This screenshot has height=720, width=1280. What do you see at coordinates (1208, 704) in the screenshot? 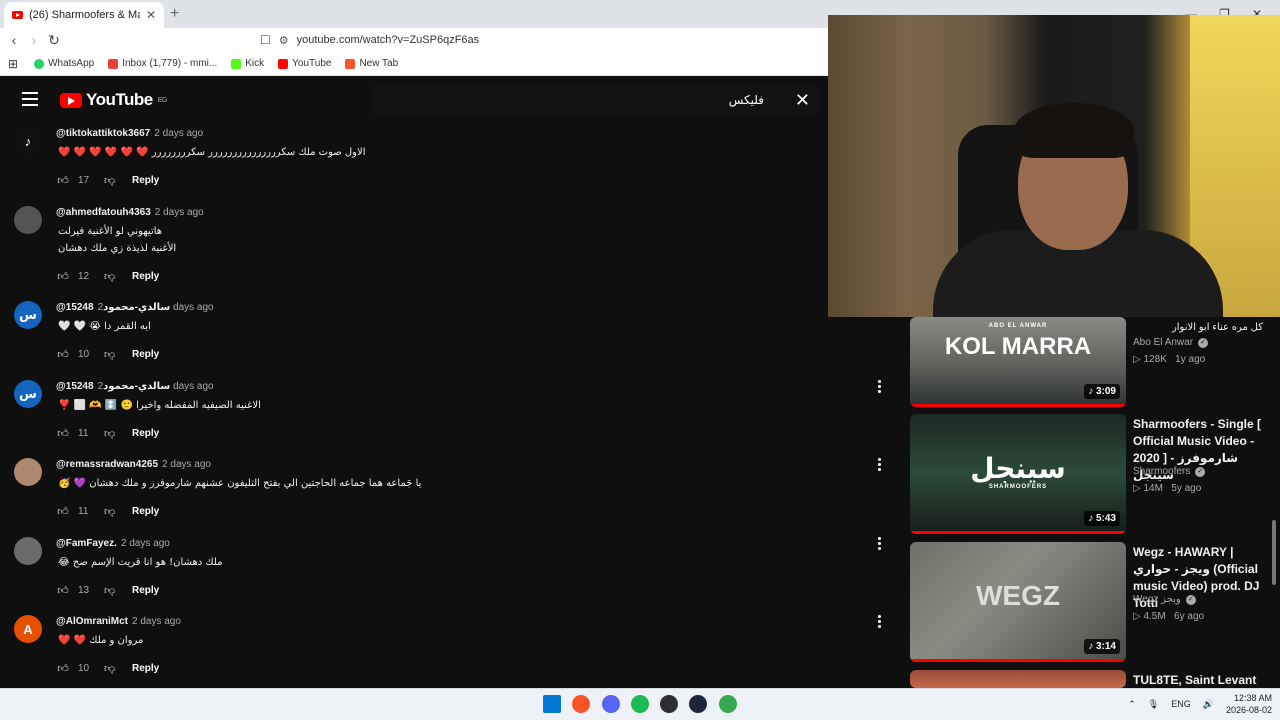
I see `speaker-icon: 🔊` at bounding box center [1208, 704].